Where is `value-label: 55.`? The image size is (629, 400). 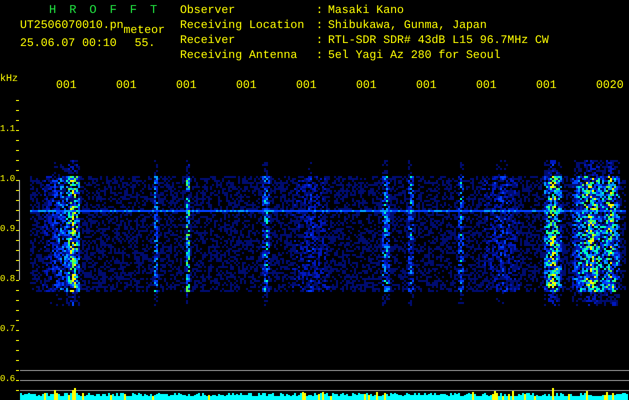 value-label: 55. is located at coordinates (145, 44).